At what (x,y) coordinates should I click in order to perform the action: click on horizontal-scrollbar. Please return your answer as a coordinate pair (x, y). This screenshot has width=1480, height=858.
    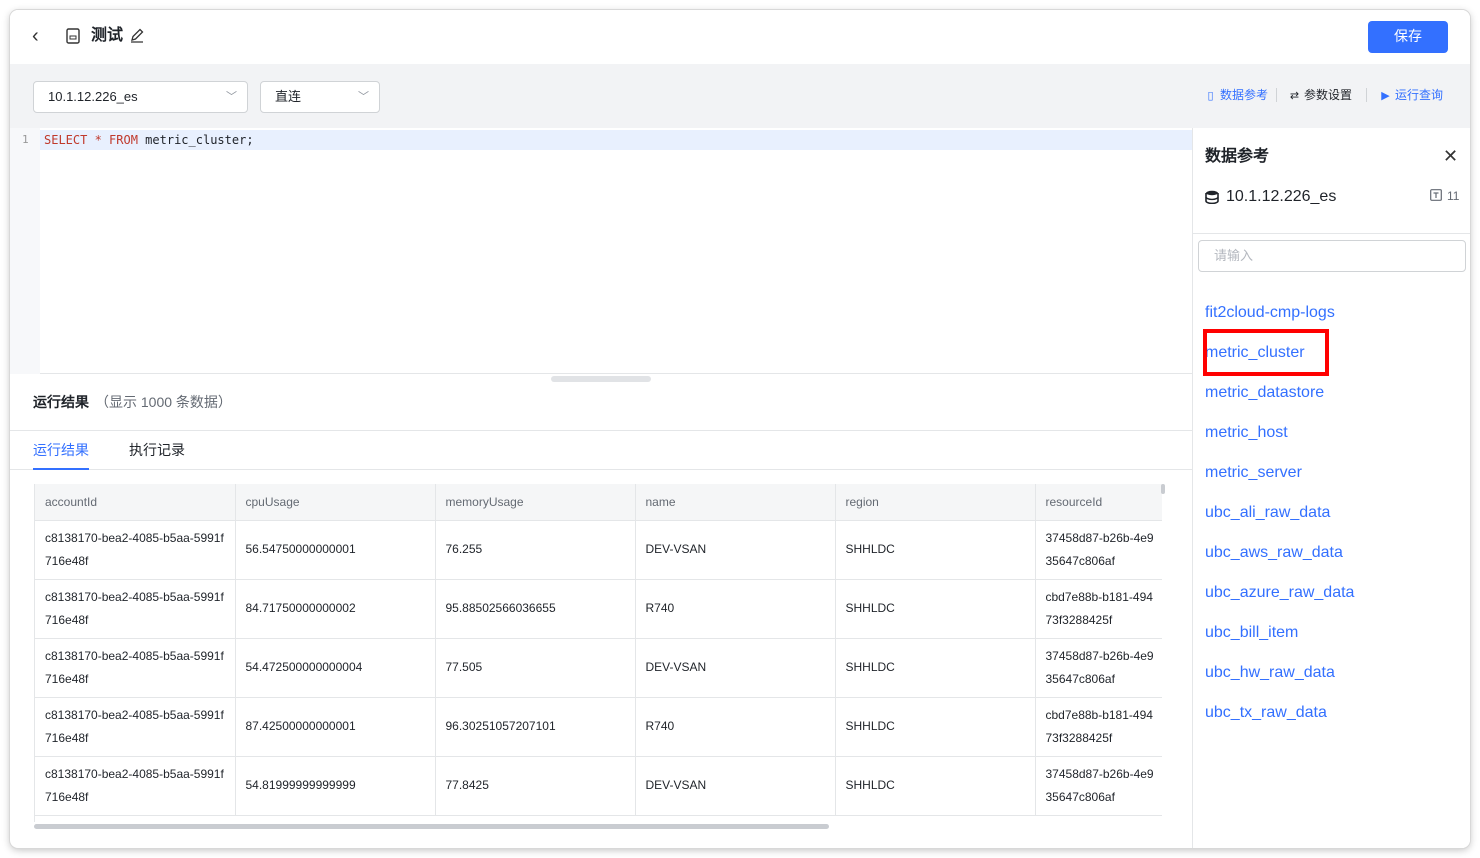
    Looking at the image, I should click on (431, 826).